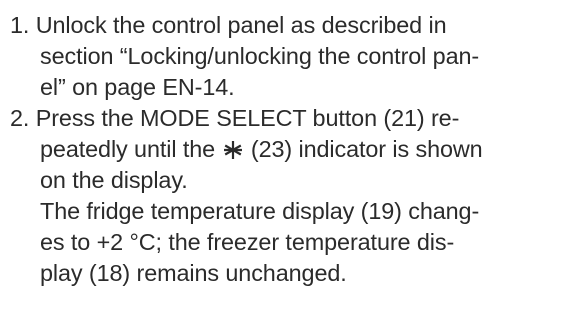  I want to click on step-1-text-line1: Unlock the control panel as described in, so click(241, 25).